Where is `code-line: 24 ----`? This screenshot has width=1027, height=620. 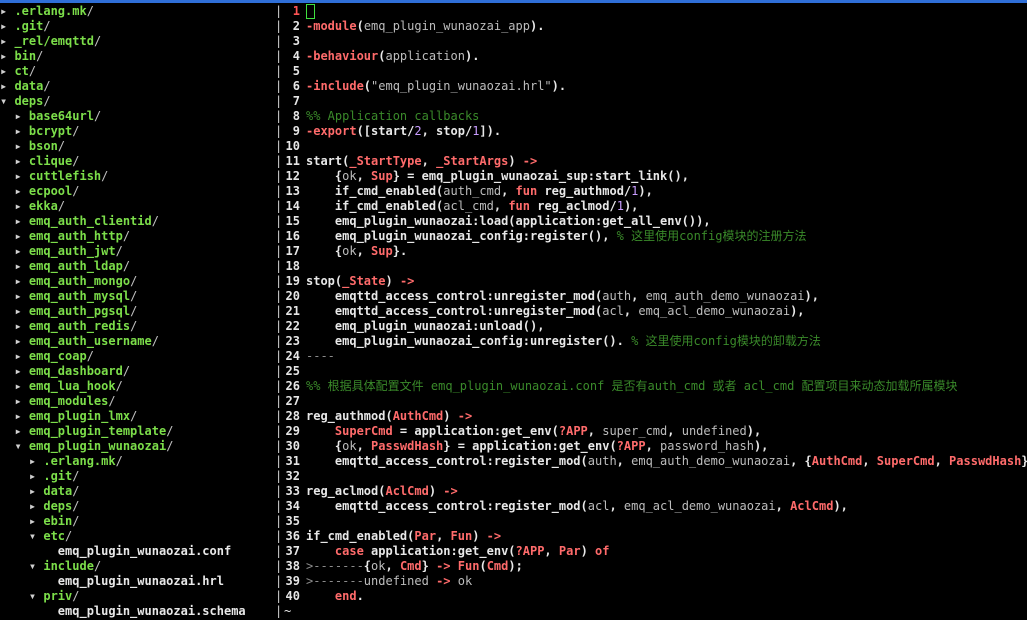
code-line: 24 ---- is located at coordinates (655, 356).